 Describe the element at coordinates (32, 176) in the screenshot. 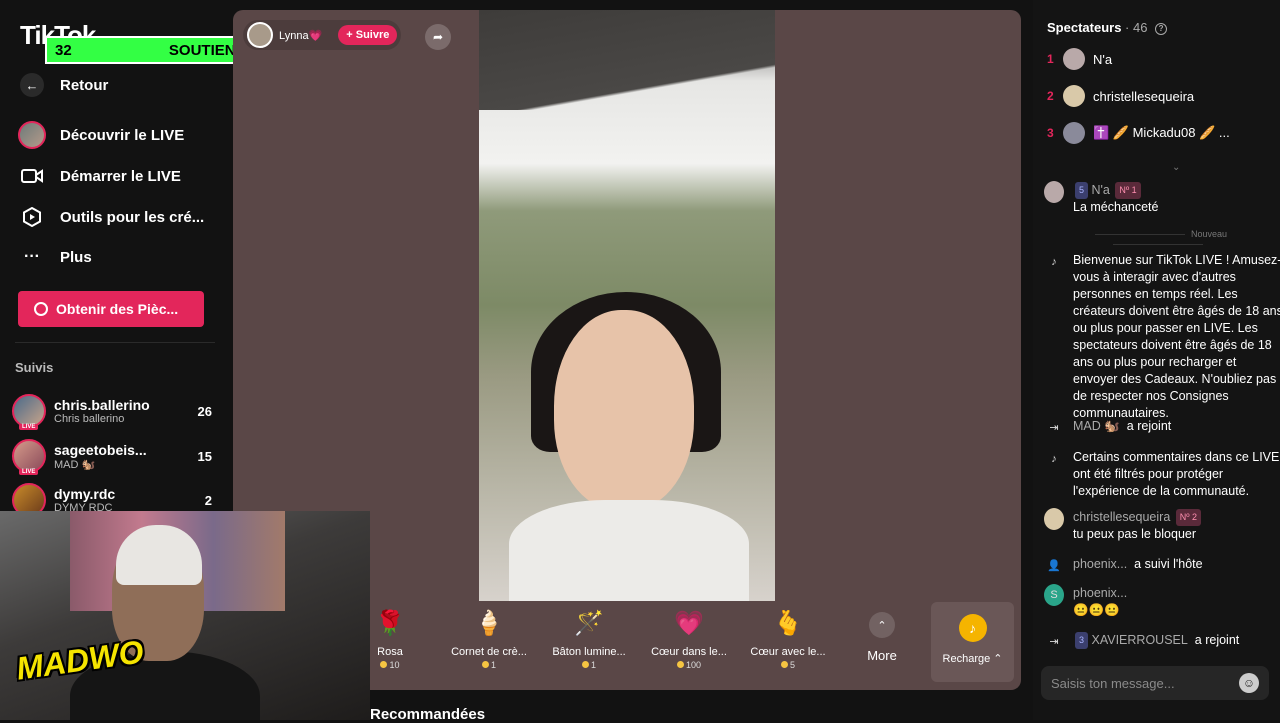

I see `camera-icon` at that location.